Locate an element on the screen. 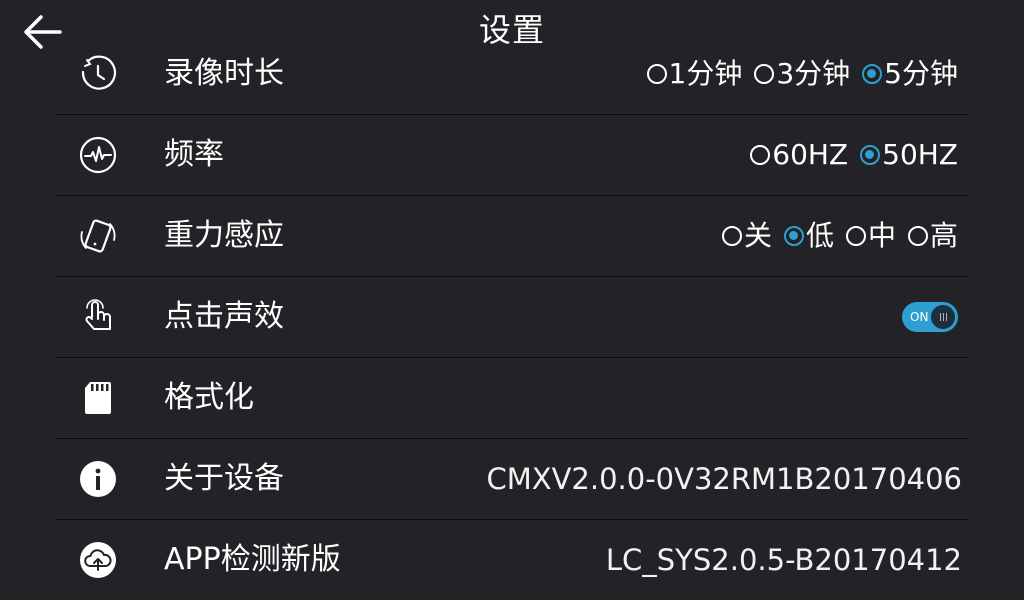  option-label: 5分钟 is located at coordinates (921, 73).